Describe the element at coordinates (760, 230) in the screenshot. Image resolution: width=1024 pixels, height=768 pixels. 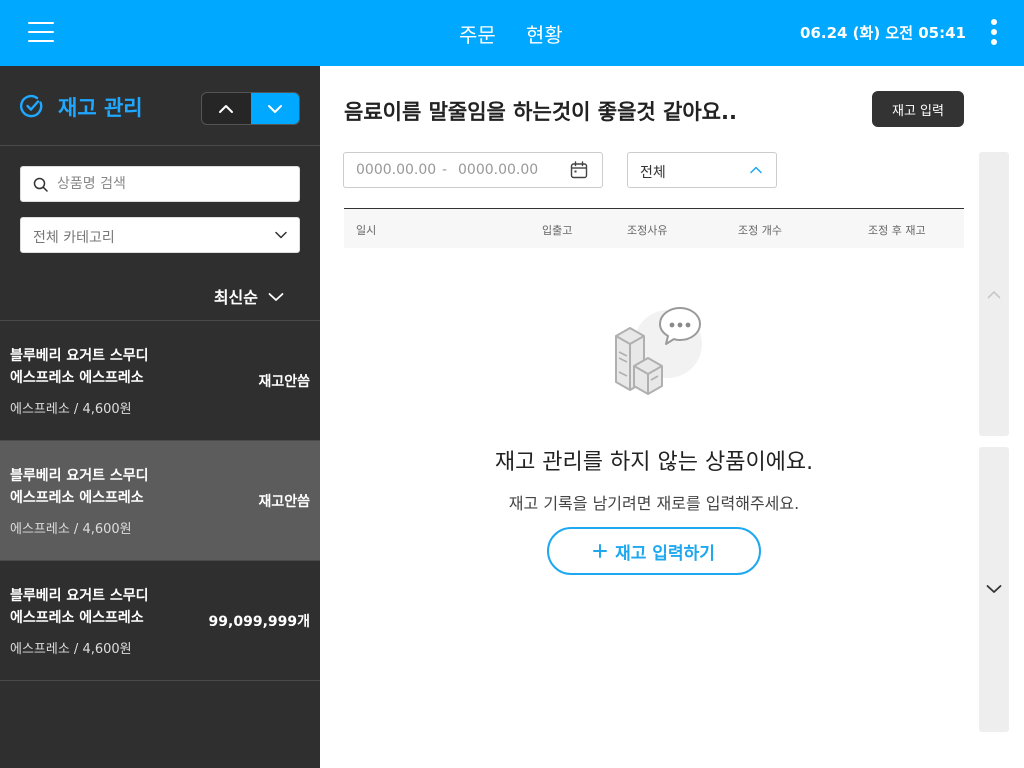
I see `column-header-count: 조정 개수` at that location.